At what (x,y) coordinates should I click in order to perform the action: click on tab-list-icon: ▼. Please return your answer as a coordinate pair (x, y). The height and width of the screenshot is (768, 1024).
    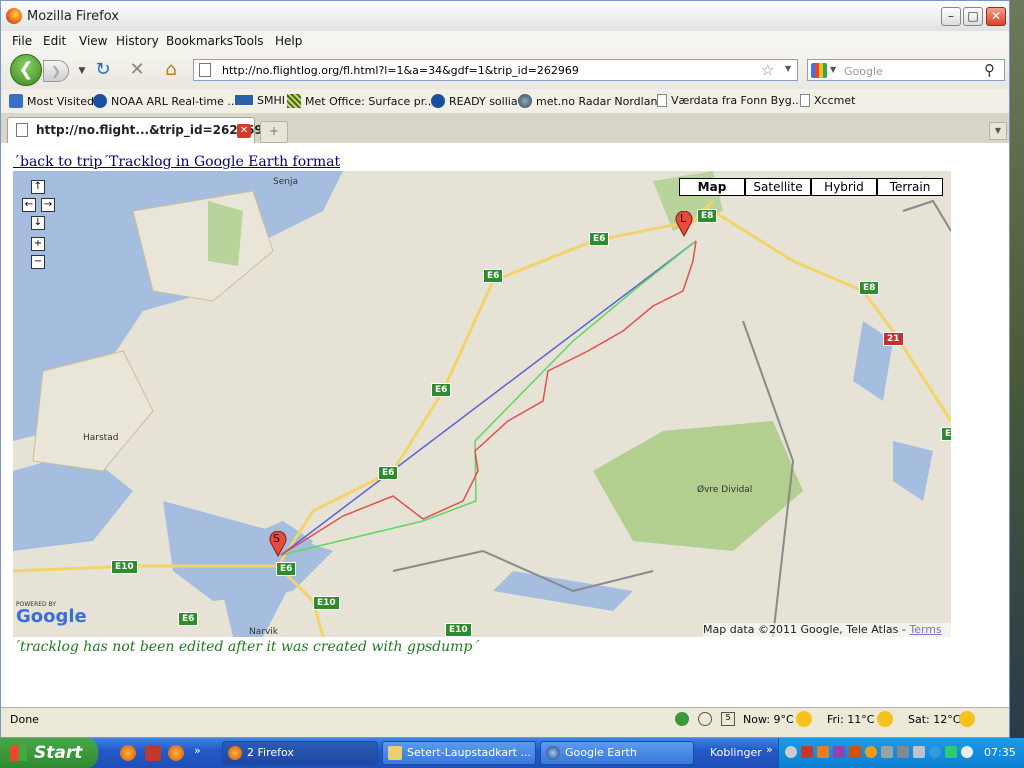
    Looking at the image, I should click on (998, 131).